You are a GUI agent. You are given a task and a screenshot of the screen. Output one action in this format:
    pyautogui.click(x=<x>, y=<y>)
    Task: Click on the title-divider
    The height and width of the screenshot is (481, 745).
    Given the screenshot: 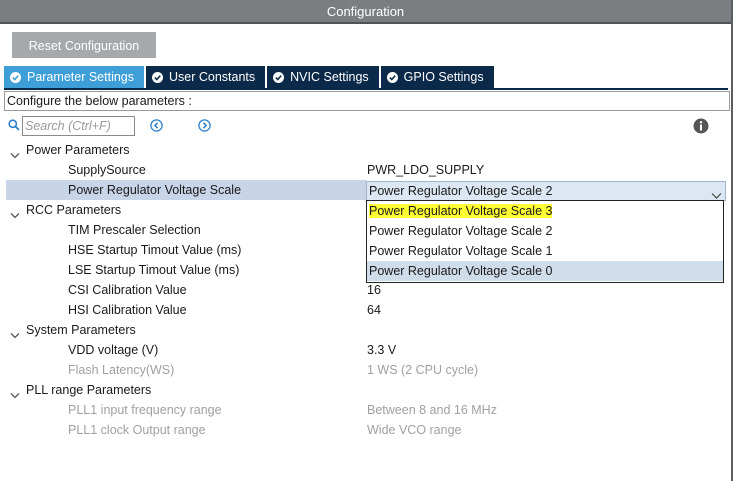 What is the action you would take?
    pyautogui.click(x=365, y=23)
    